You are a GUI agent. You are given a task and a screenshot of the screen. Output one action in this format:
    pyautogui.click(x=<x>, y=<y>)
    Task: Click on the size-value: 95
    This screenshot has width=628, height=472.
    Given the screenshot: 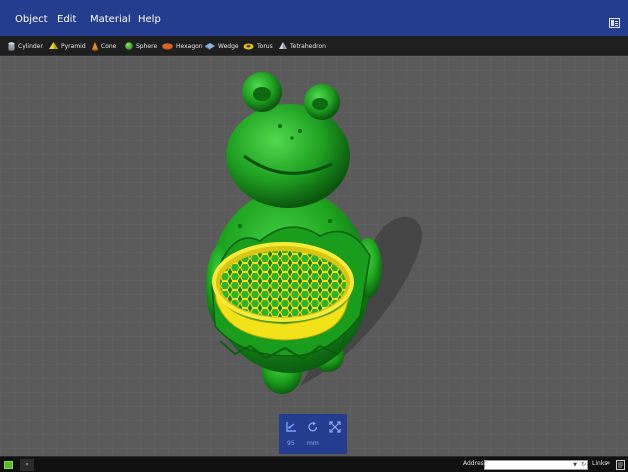 What is the action you would take?
    pyautogui.click(x=291, y=443)
    